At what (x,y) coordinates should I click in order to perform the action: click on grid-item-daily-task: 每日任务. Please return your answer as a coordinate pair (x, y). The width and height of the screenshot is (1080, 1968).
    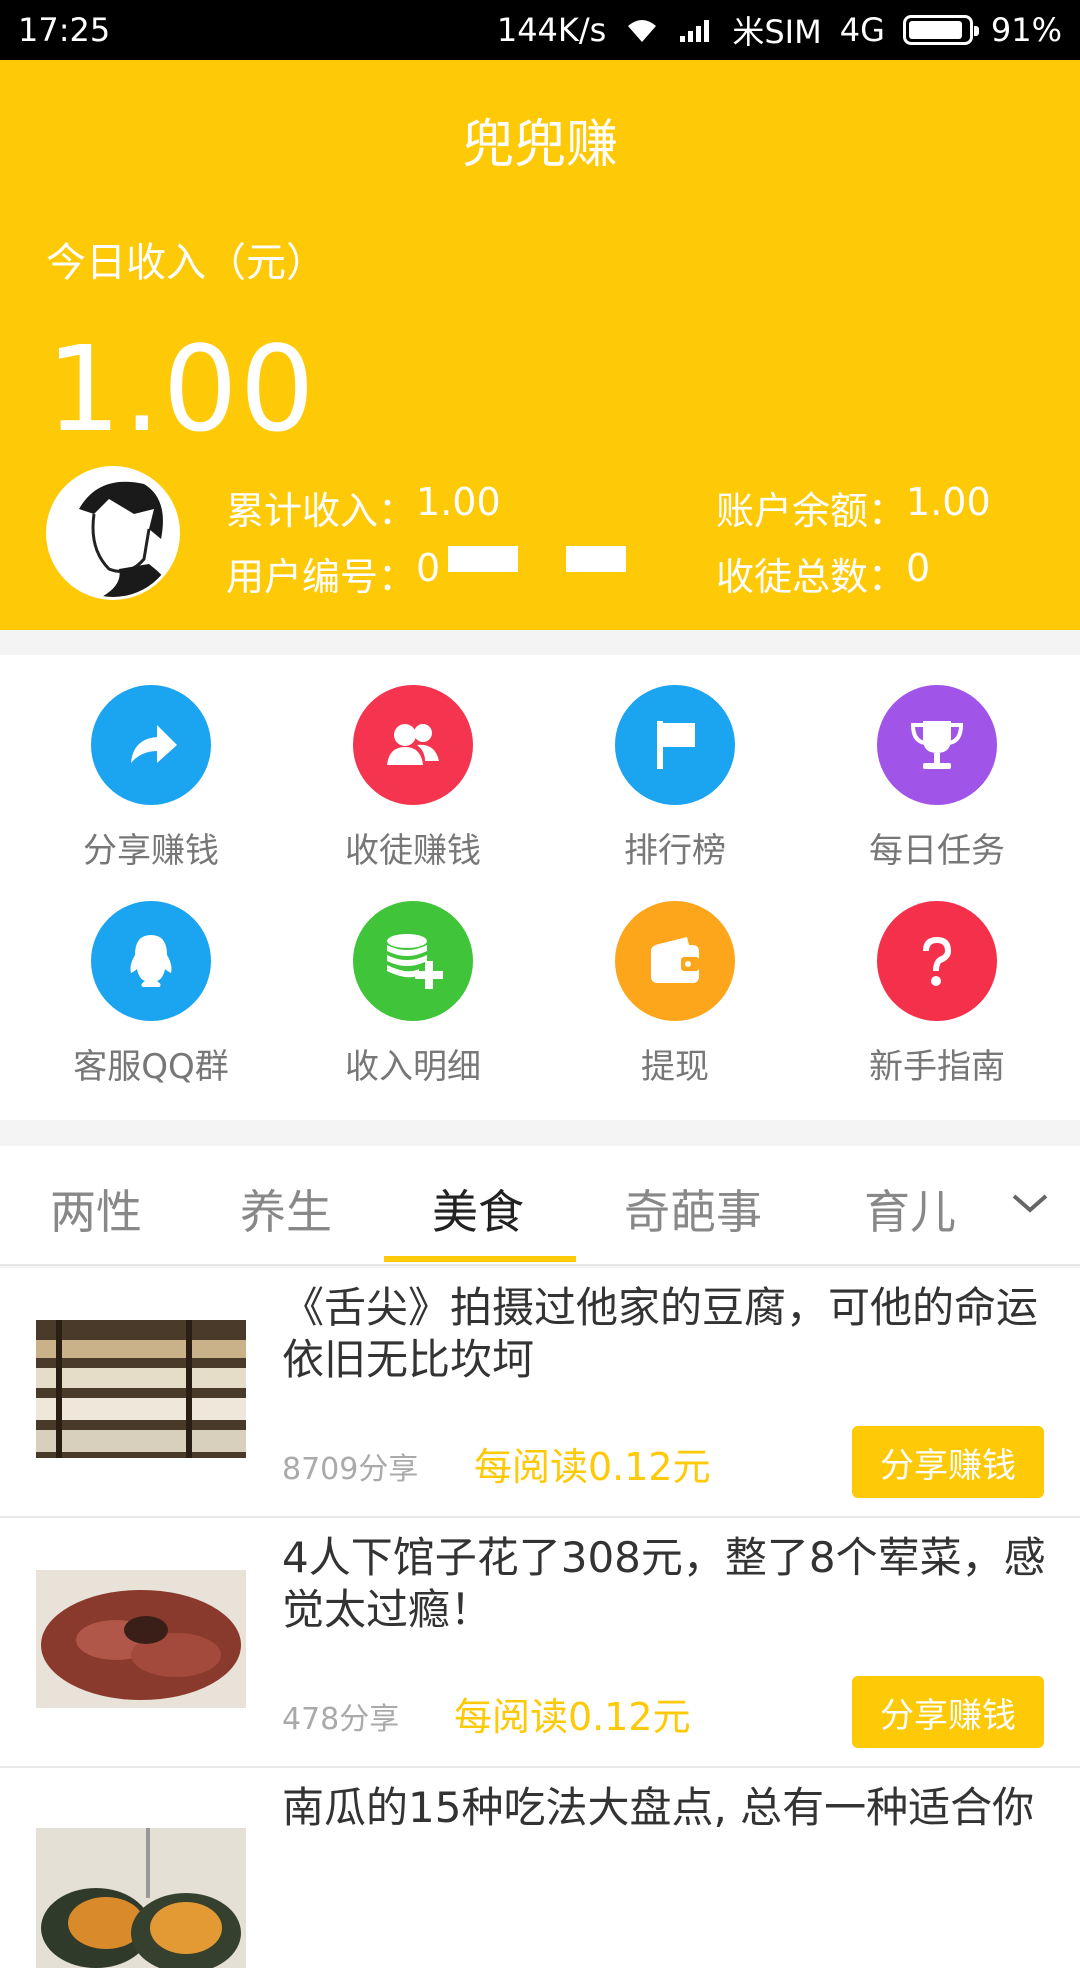
    Looking at the image, I should click on (937, 778).